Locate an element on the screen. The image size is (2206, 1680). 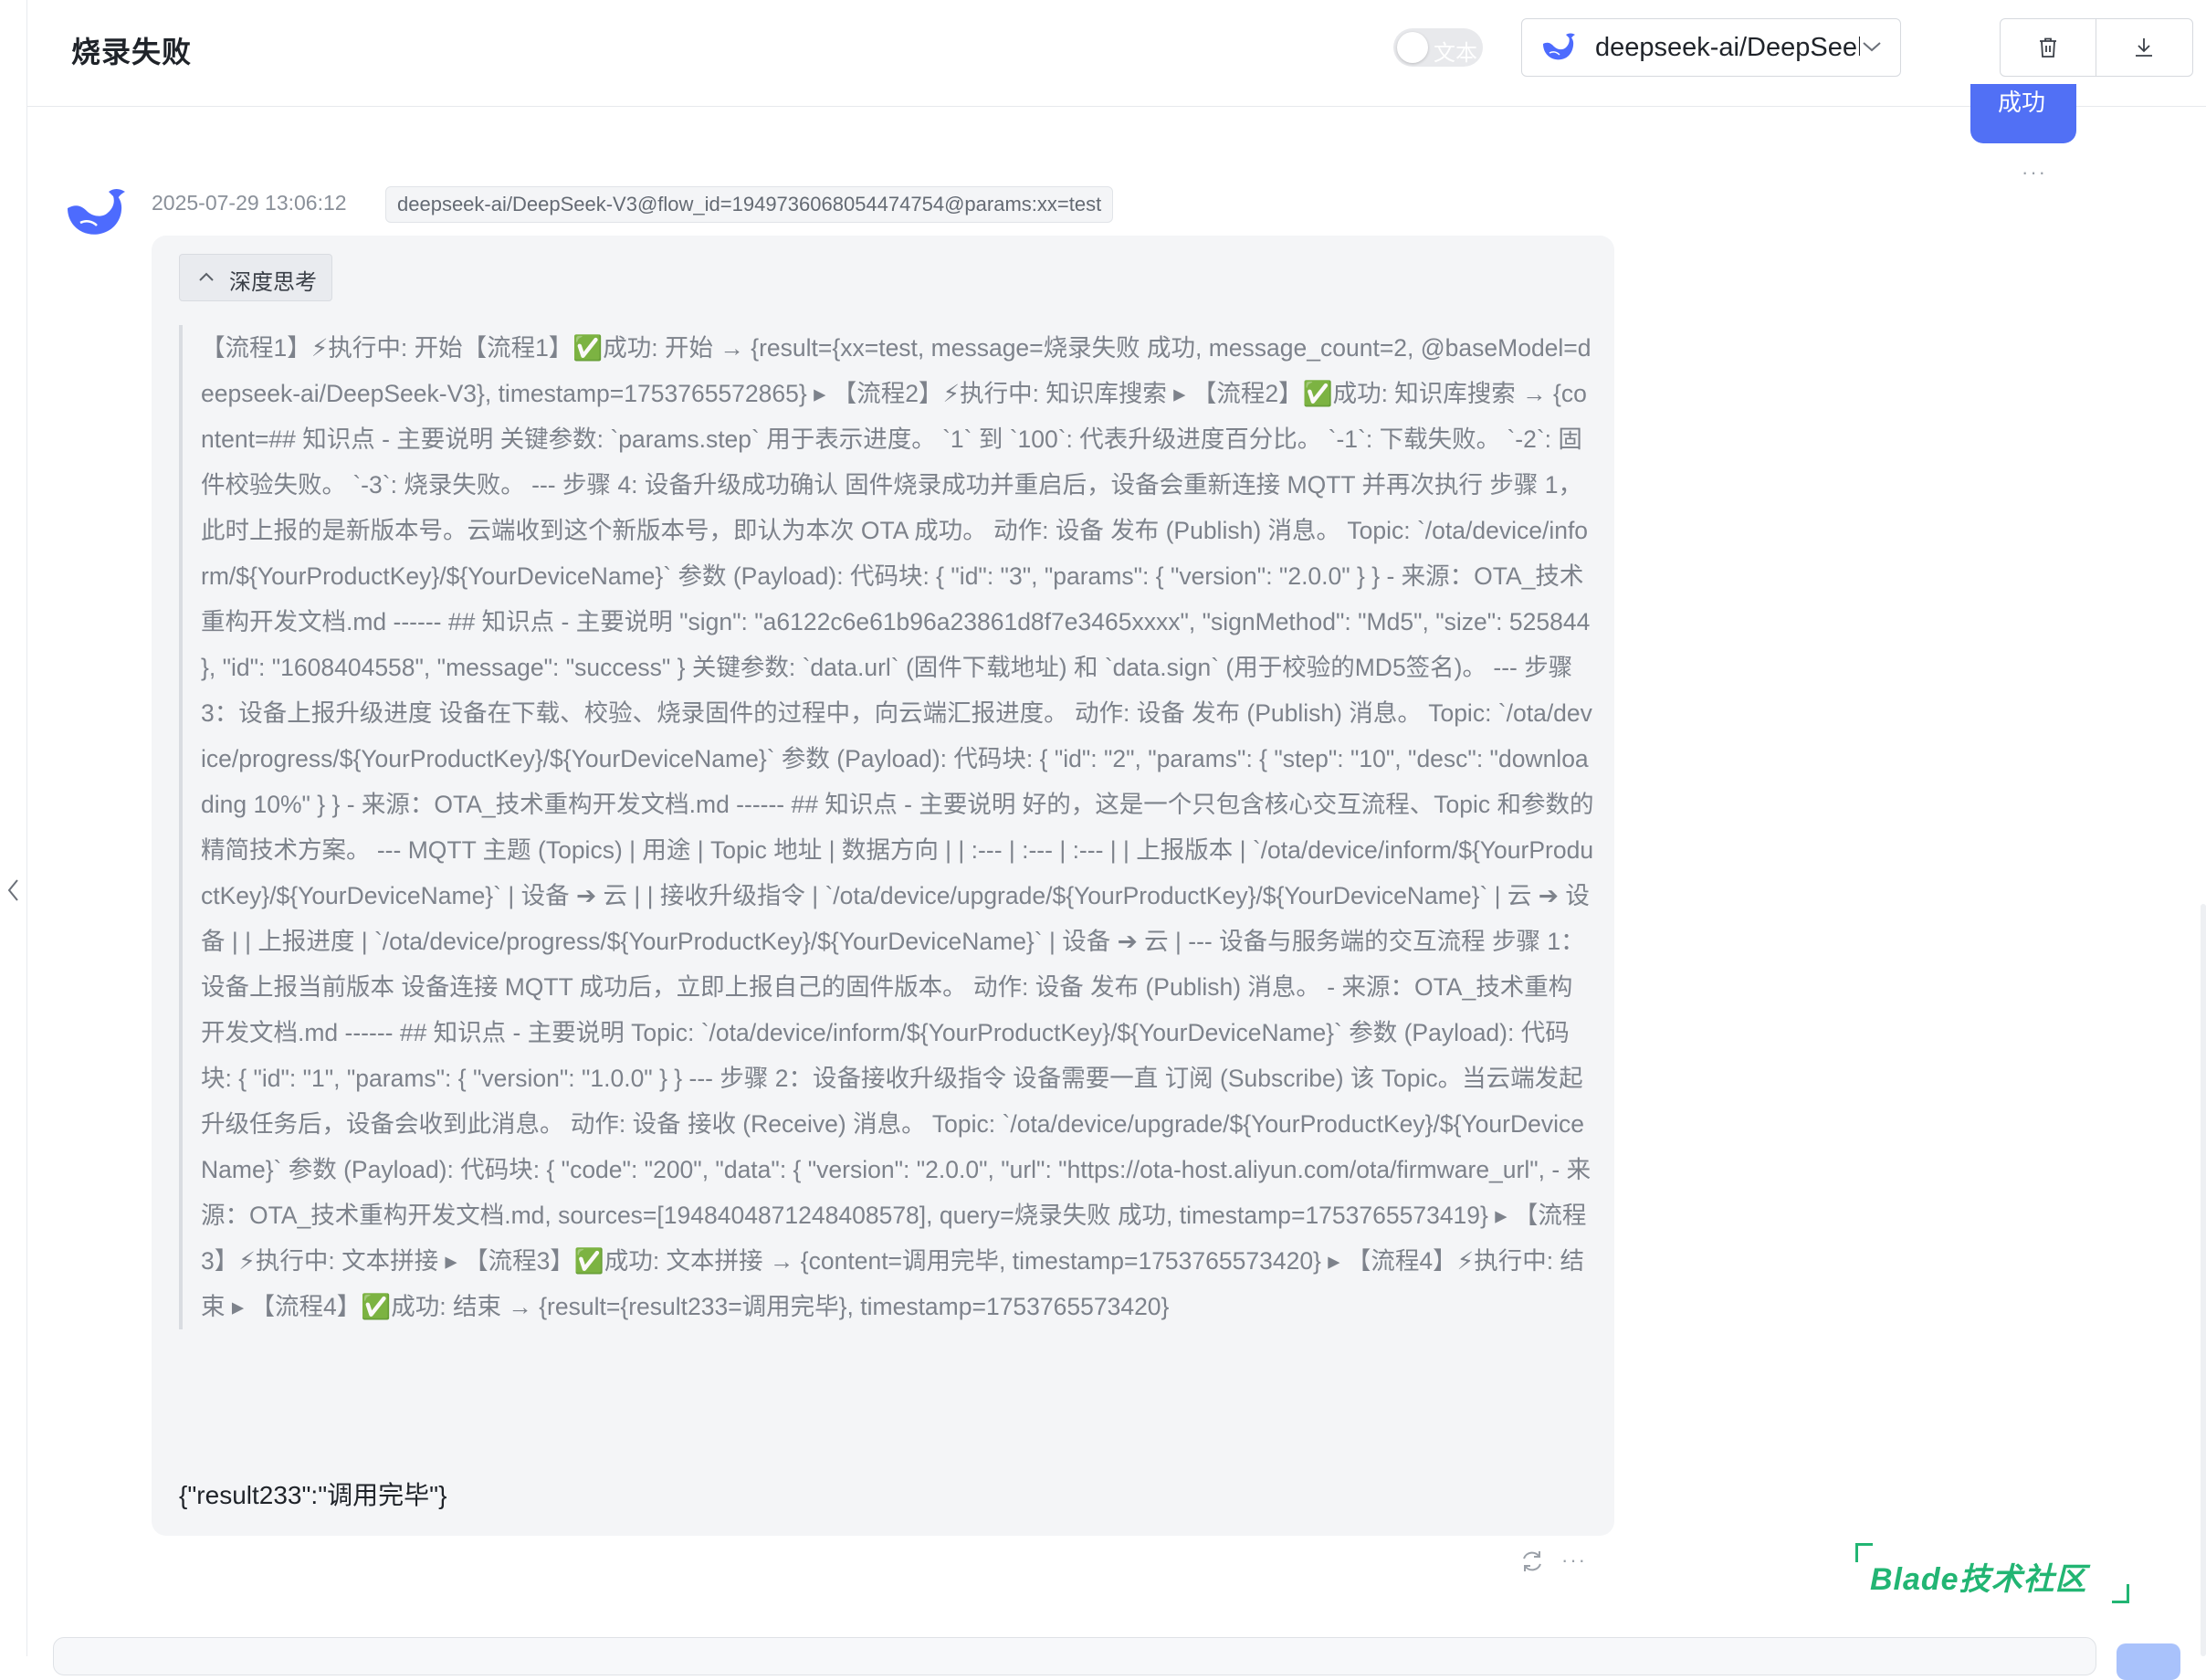
regenerate-icon is located at coordinates (1532, 1561).